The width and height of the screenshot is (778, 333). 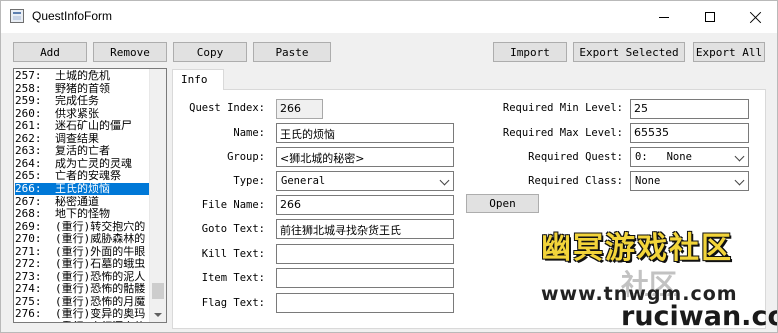 I want to click on list-item-number: 273:, so click(x=28, y=276).